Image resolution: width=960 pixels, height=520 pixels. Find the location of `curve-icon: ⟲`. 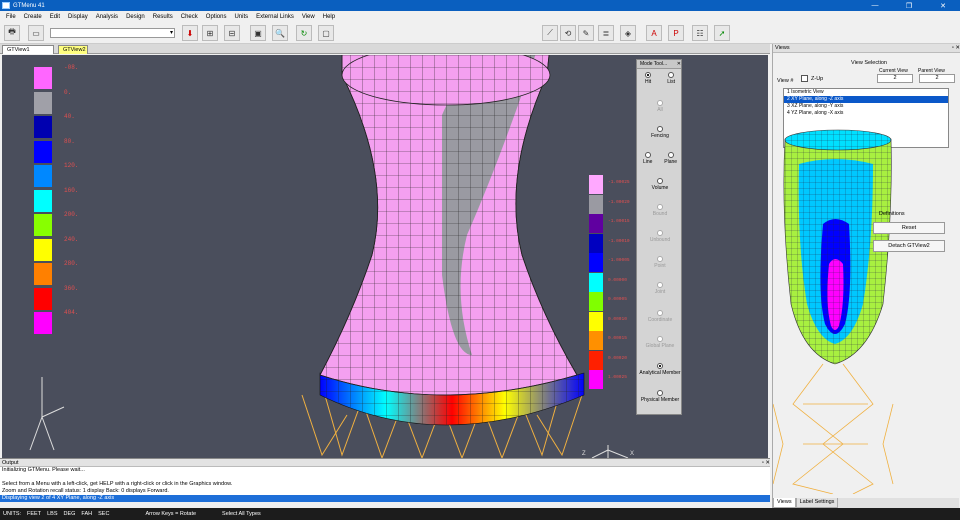

curve-icon: ⟲ is located at coordinates (568, 33).